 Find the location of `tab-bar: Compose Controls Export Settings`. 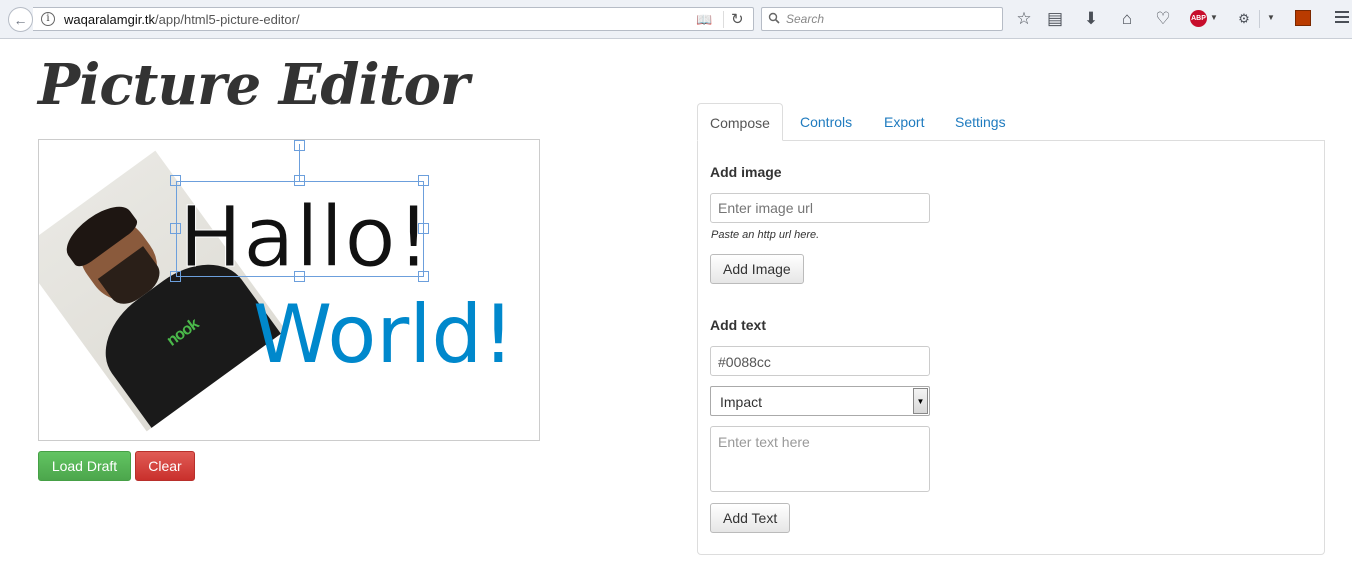

tab-bar: Compose Controls Export Settings is located at coordinates (1011, 122).